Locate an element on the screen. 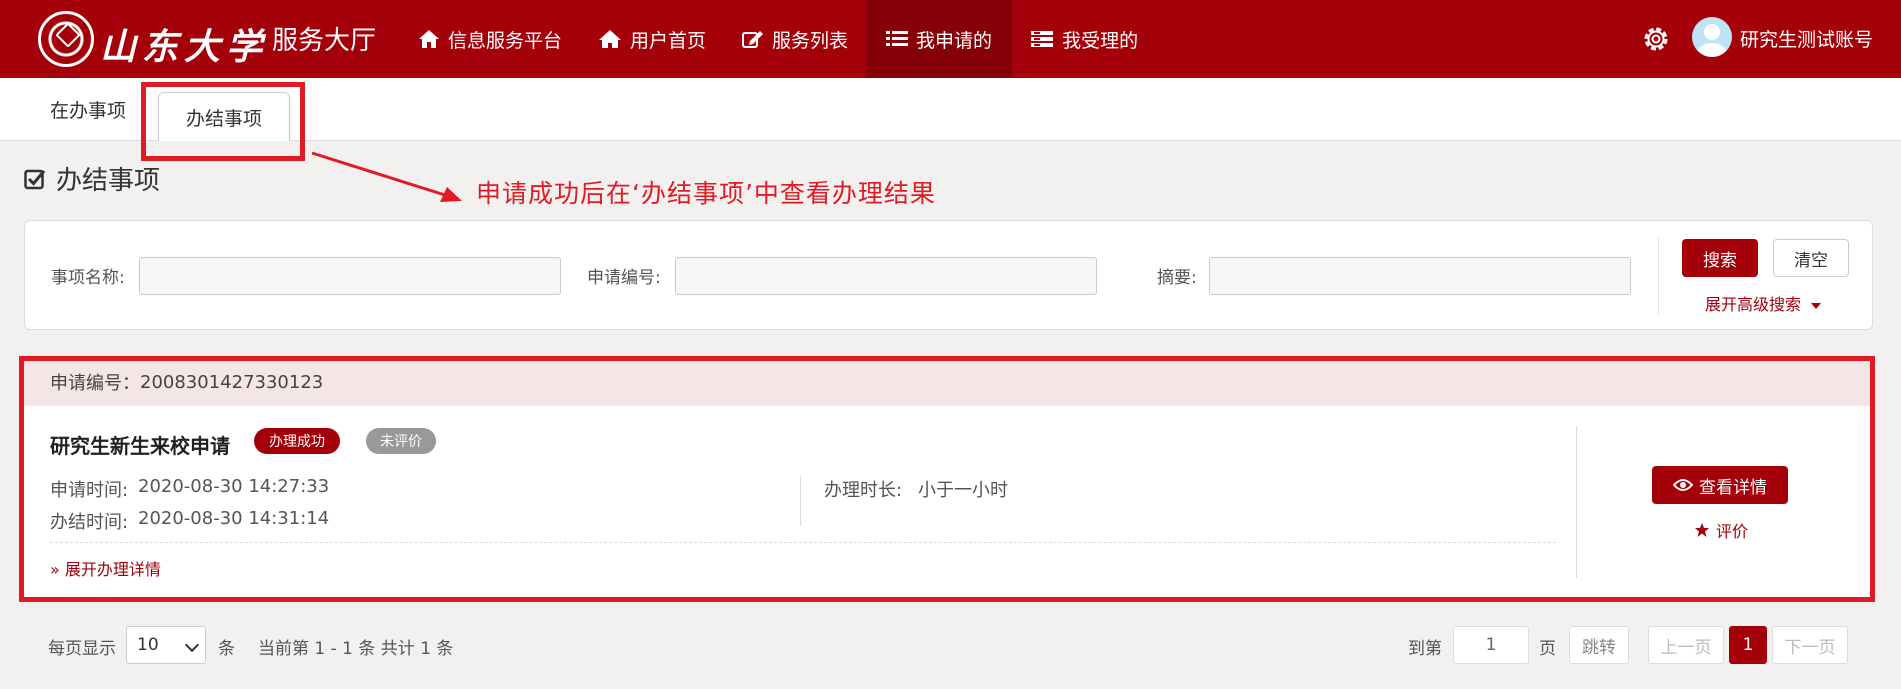  advanced-search-toggle: 展开高级搜索 is located at coordinates (1763, 303).